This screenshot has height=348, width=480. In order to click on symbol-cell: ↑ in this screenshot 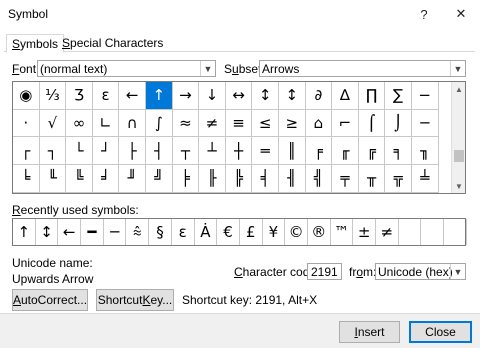, I will do `click(159, 96)`.